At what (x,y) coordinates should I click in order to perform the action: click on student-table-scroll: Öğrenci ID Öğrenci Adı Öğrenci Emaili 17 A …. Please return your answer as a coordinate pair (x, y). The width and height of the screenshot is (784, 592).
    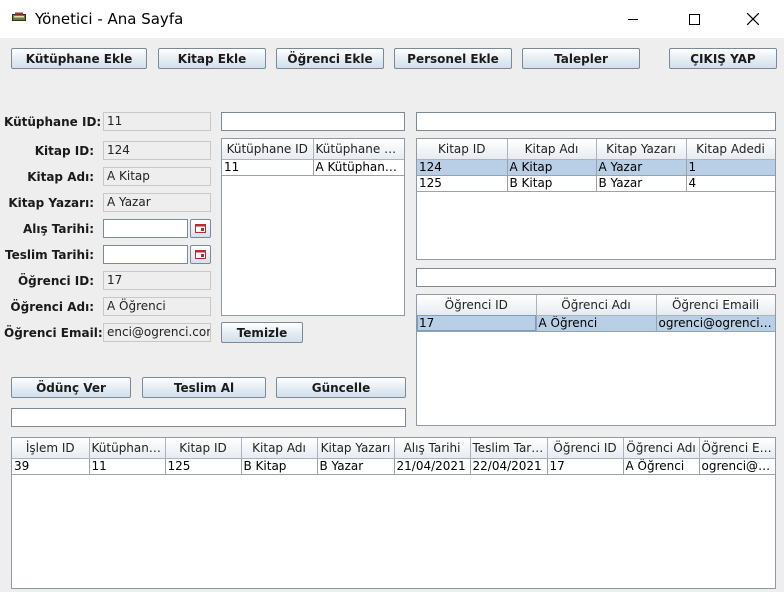
    Looking at the image, I should click on (596, 360).